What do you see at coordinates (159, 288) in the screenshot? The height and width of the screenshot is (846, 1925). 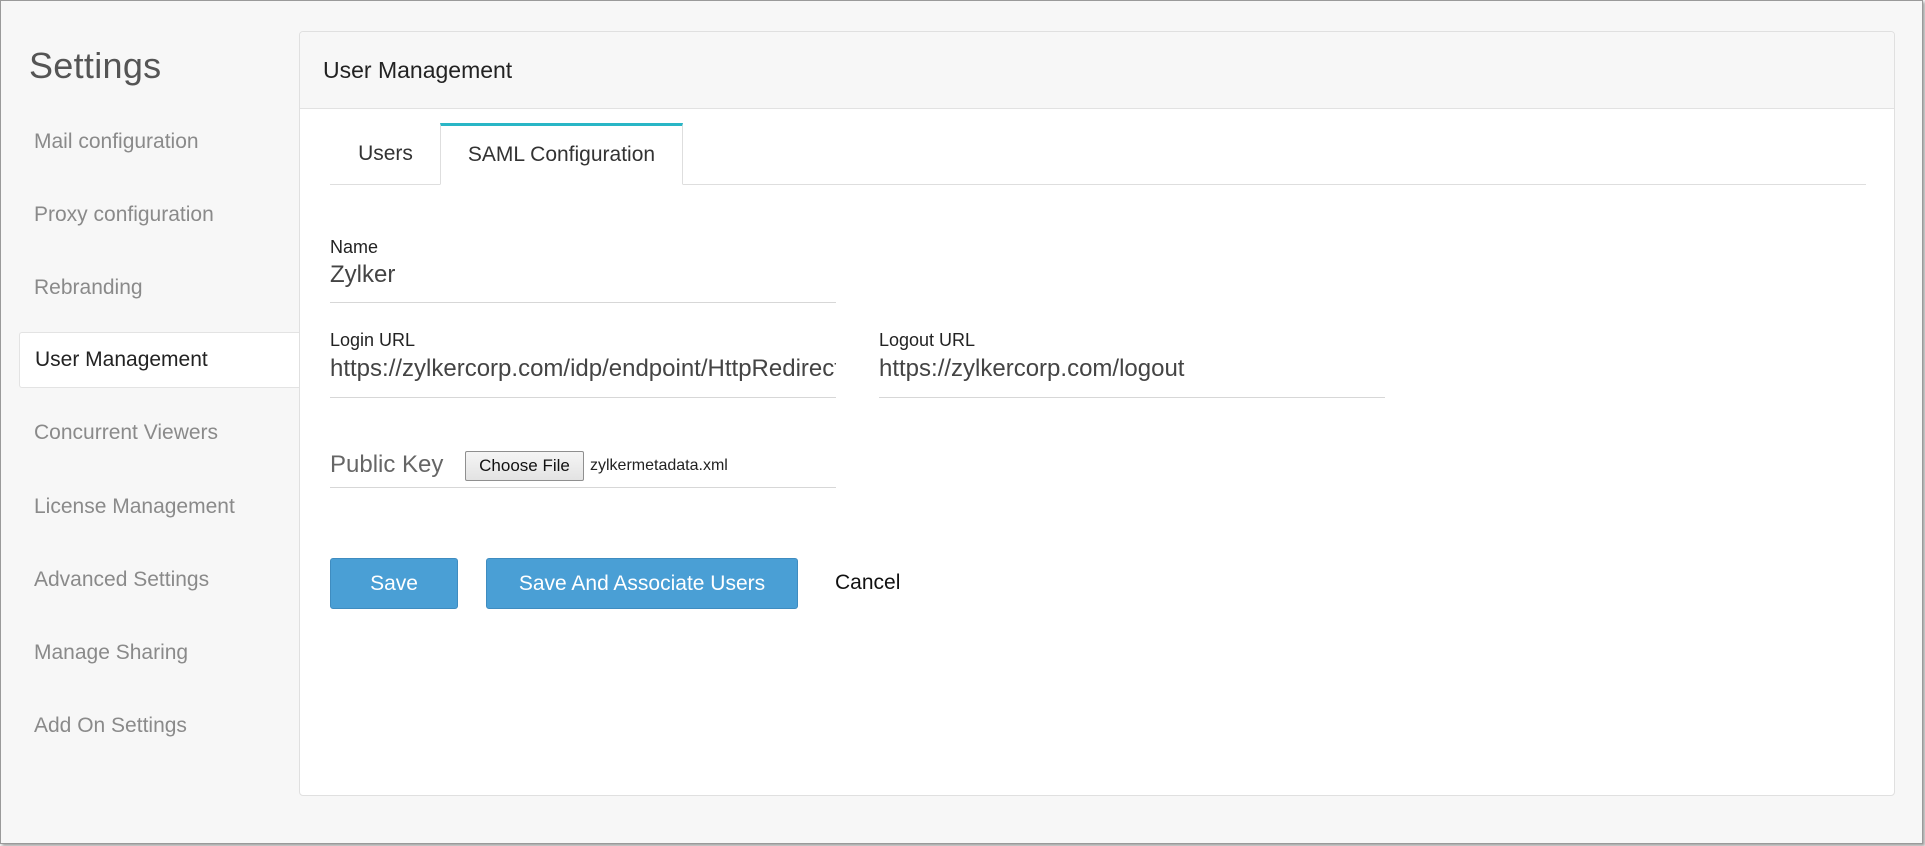 I see `sidebar-item-rebranding: Rebranding` at bounding box center [159, 288].